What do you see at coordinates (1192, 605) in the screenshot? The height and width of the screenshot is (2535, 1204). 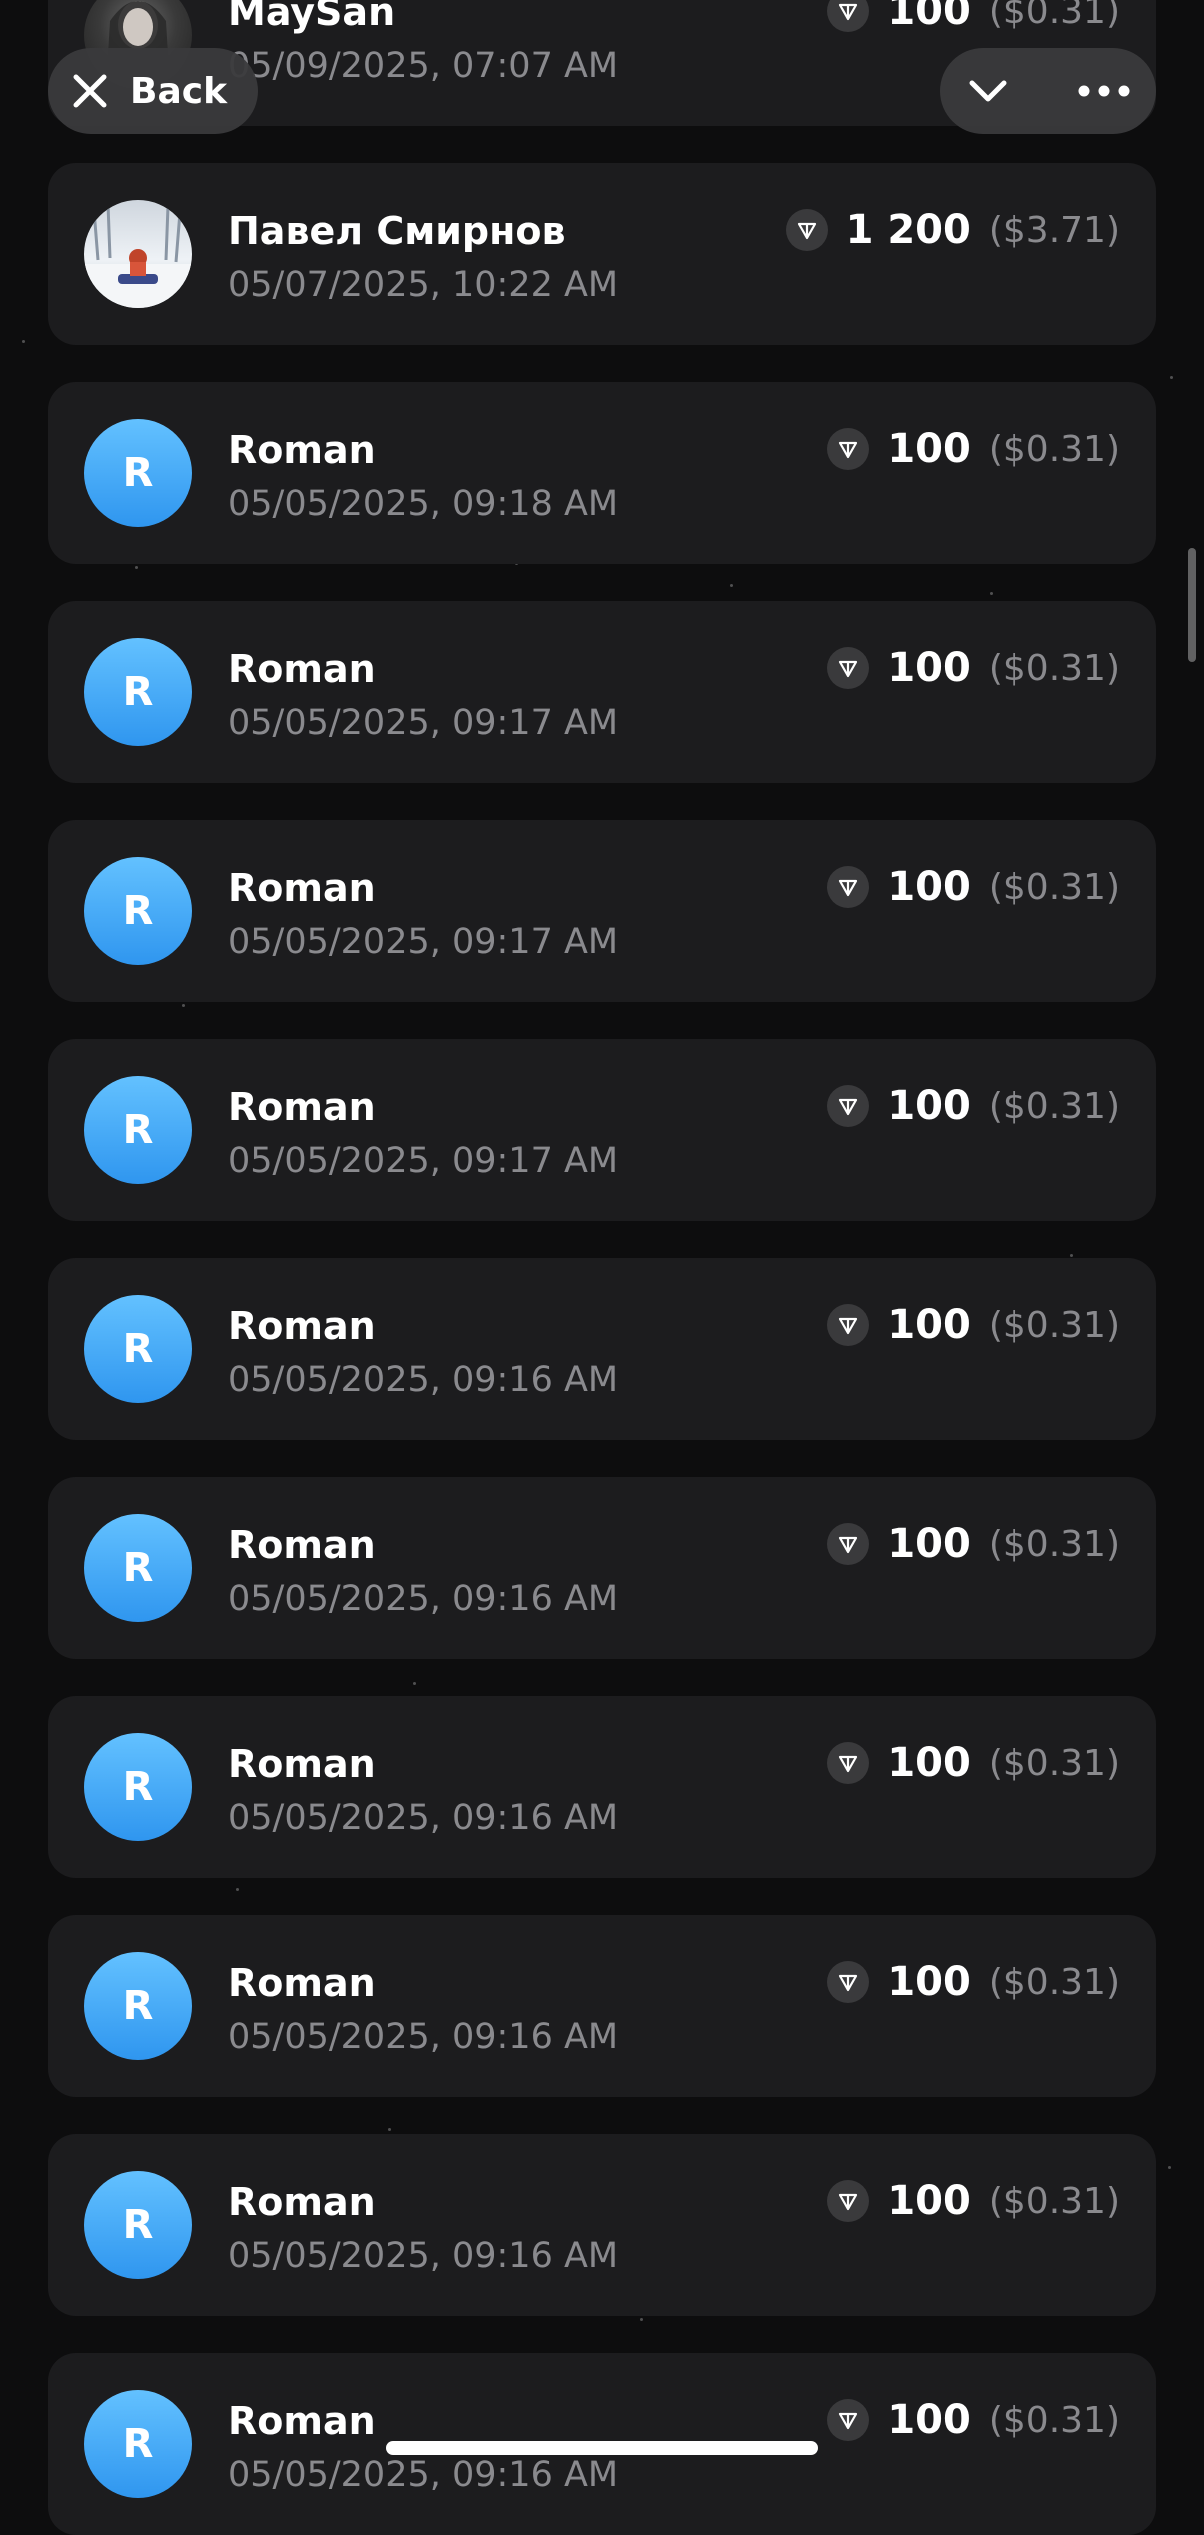 I see `scrollbar` at bounding box center [1192, 605].